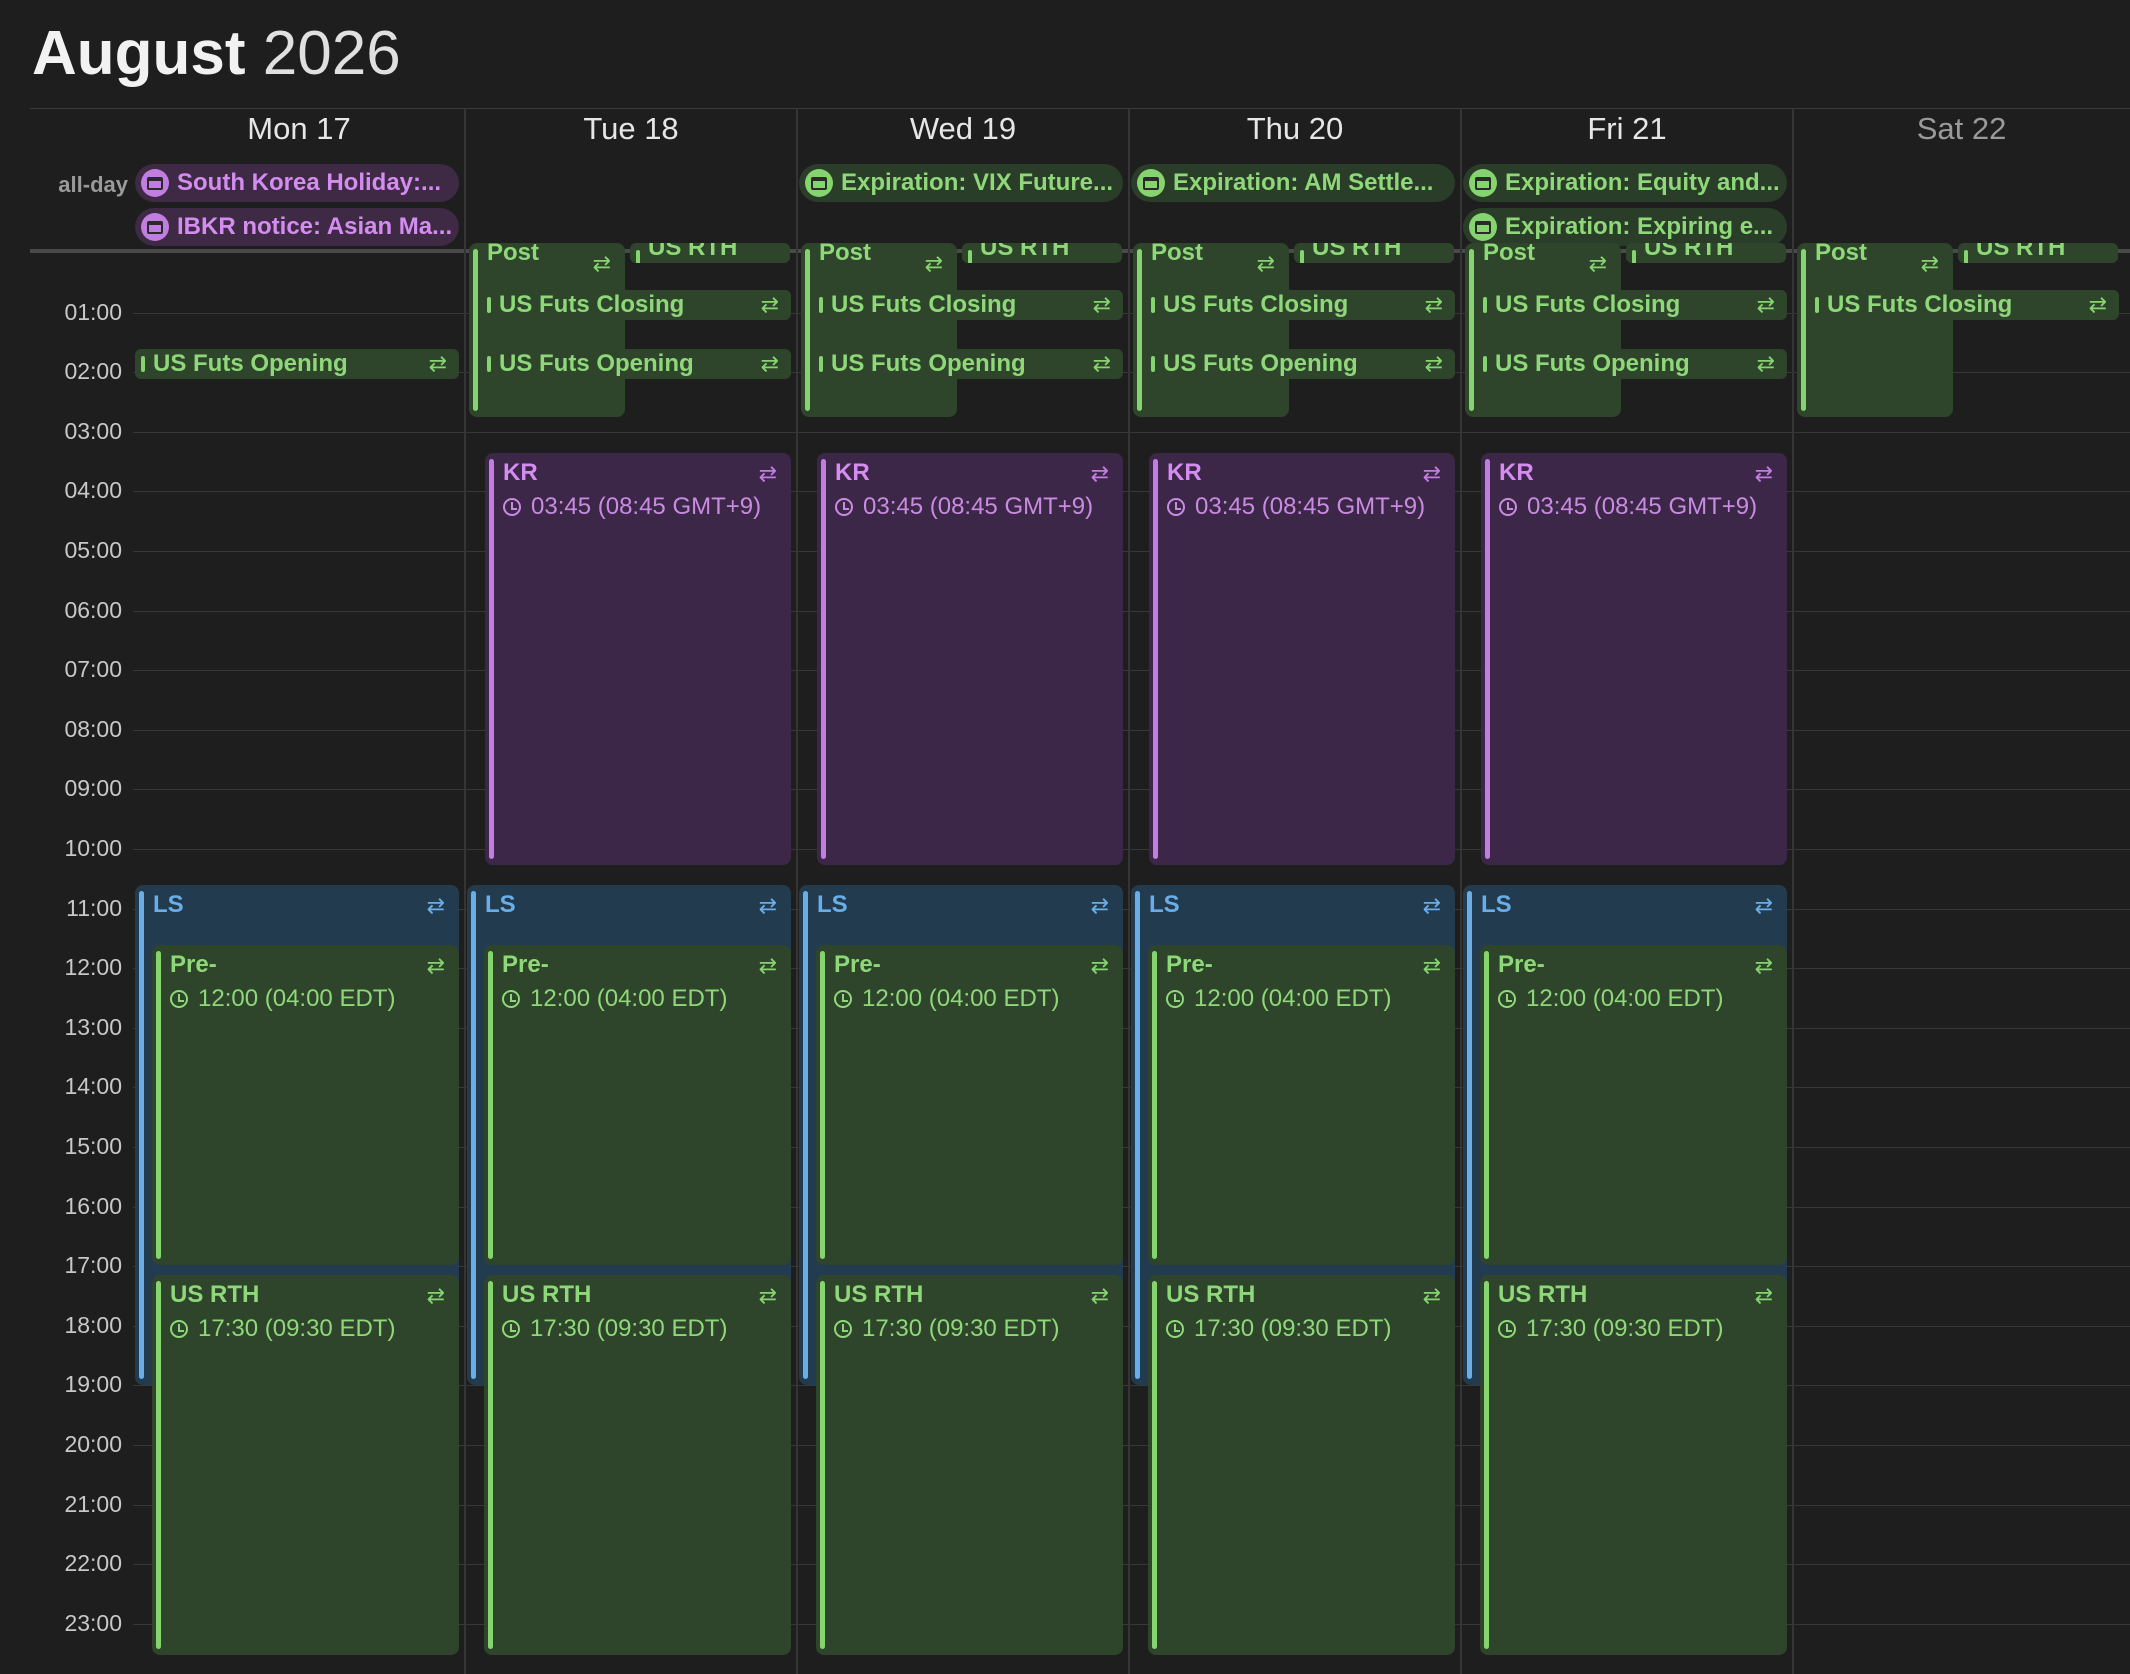  I want to click on hour-line, so click(1131, 551).